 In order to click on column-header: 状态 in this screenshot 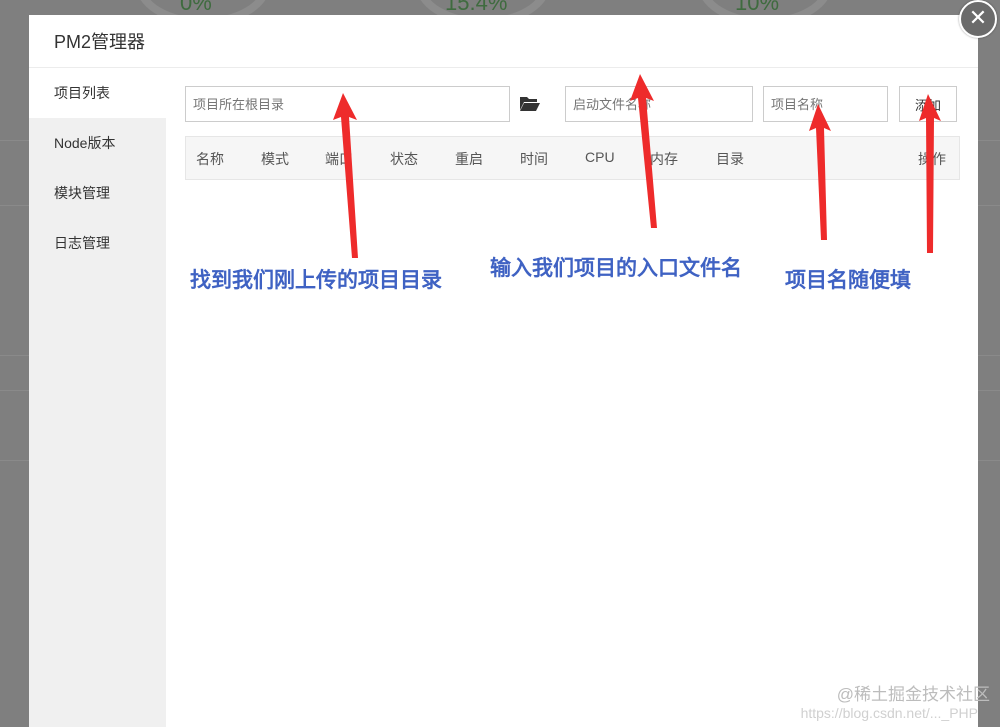, I will do `click(404, 159)`.